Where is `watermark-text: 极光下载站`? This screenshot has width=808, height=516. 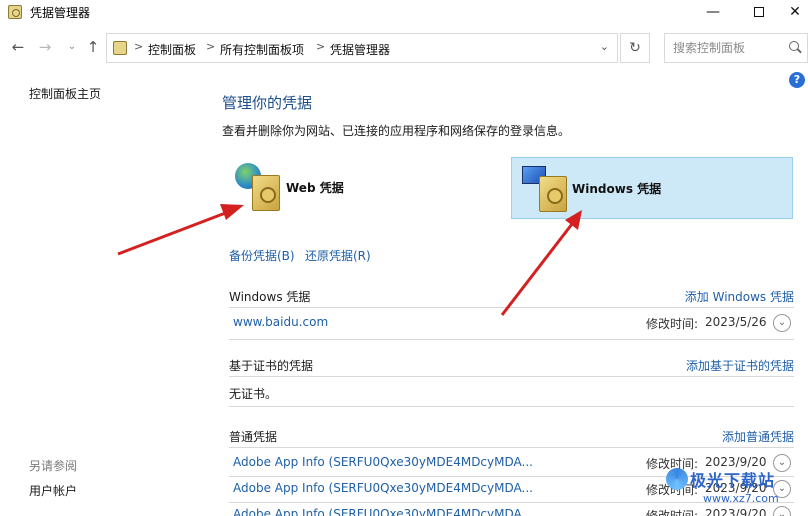
watermark-text: 极光下载站 is located at coordinates (733, 480).